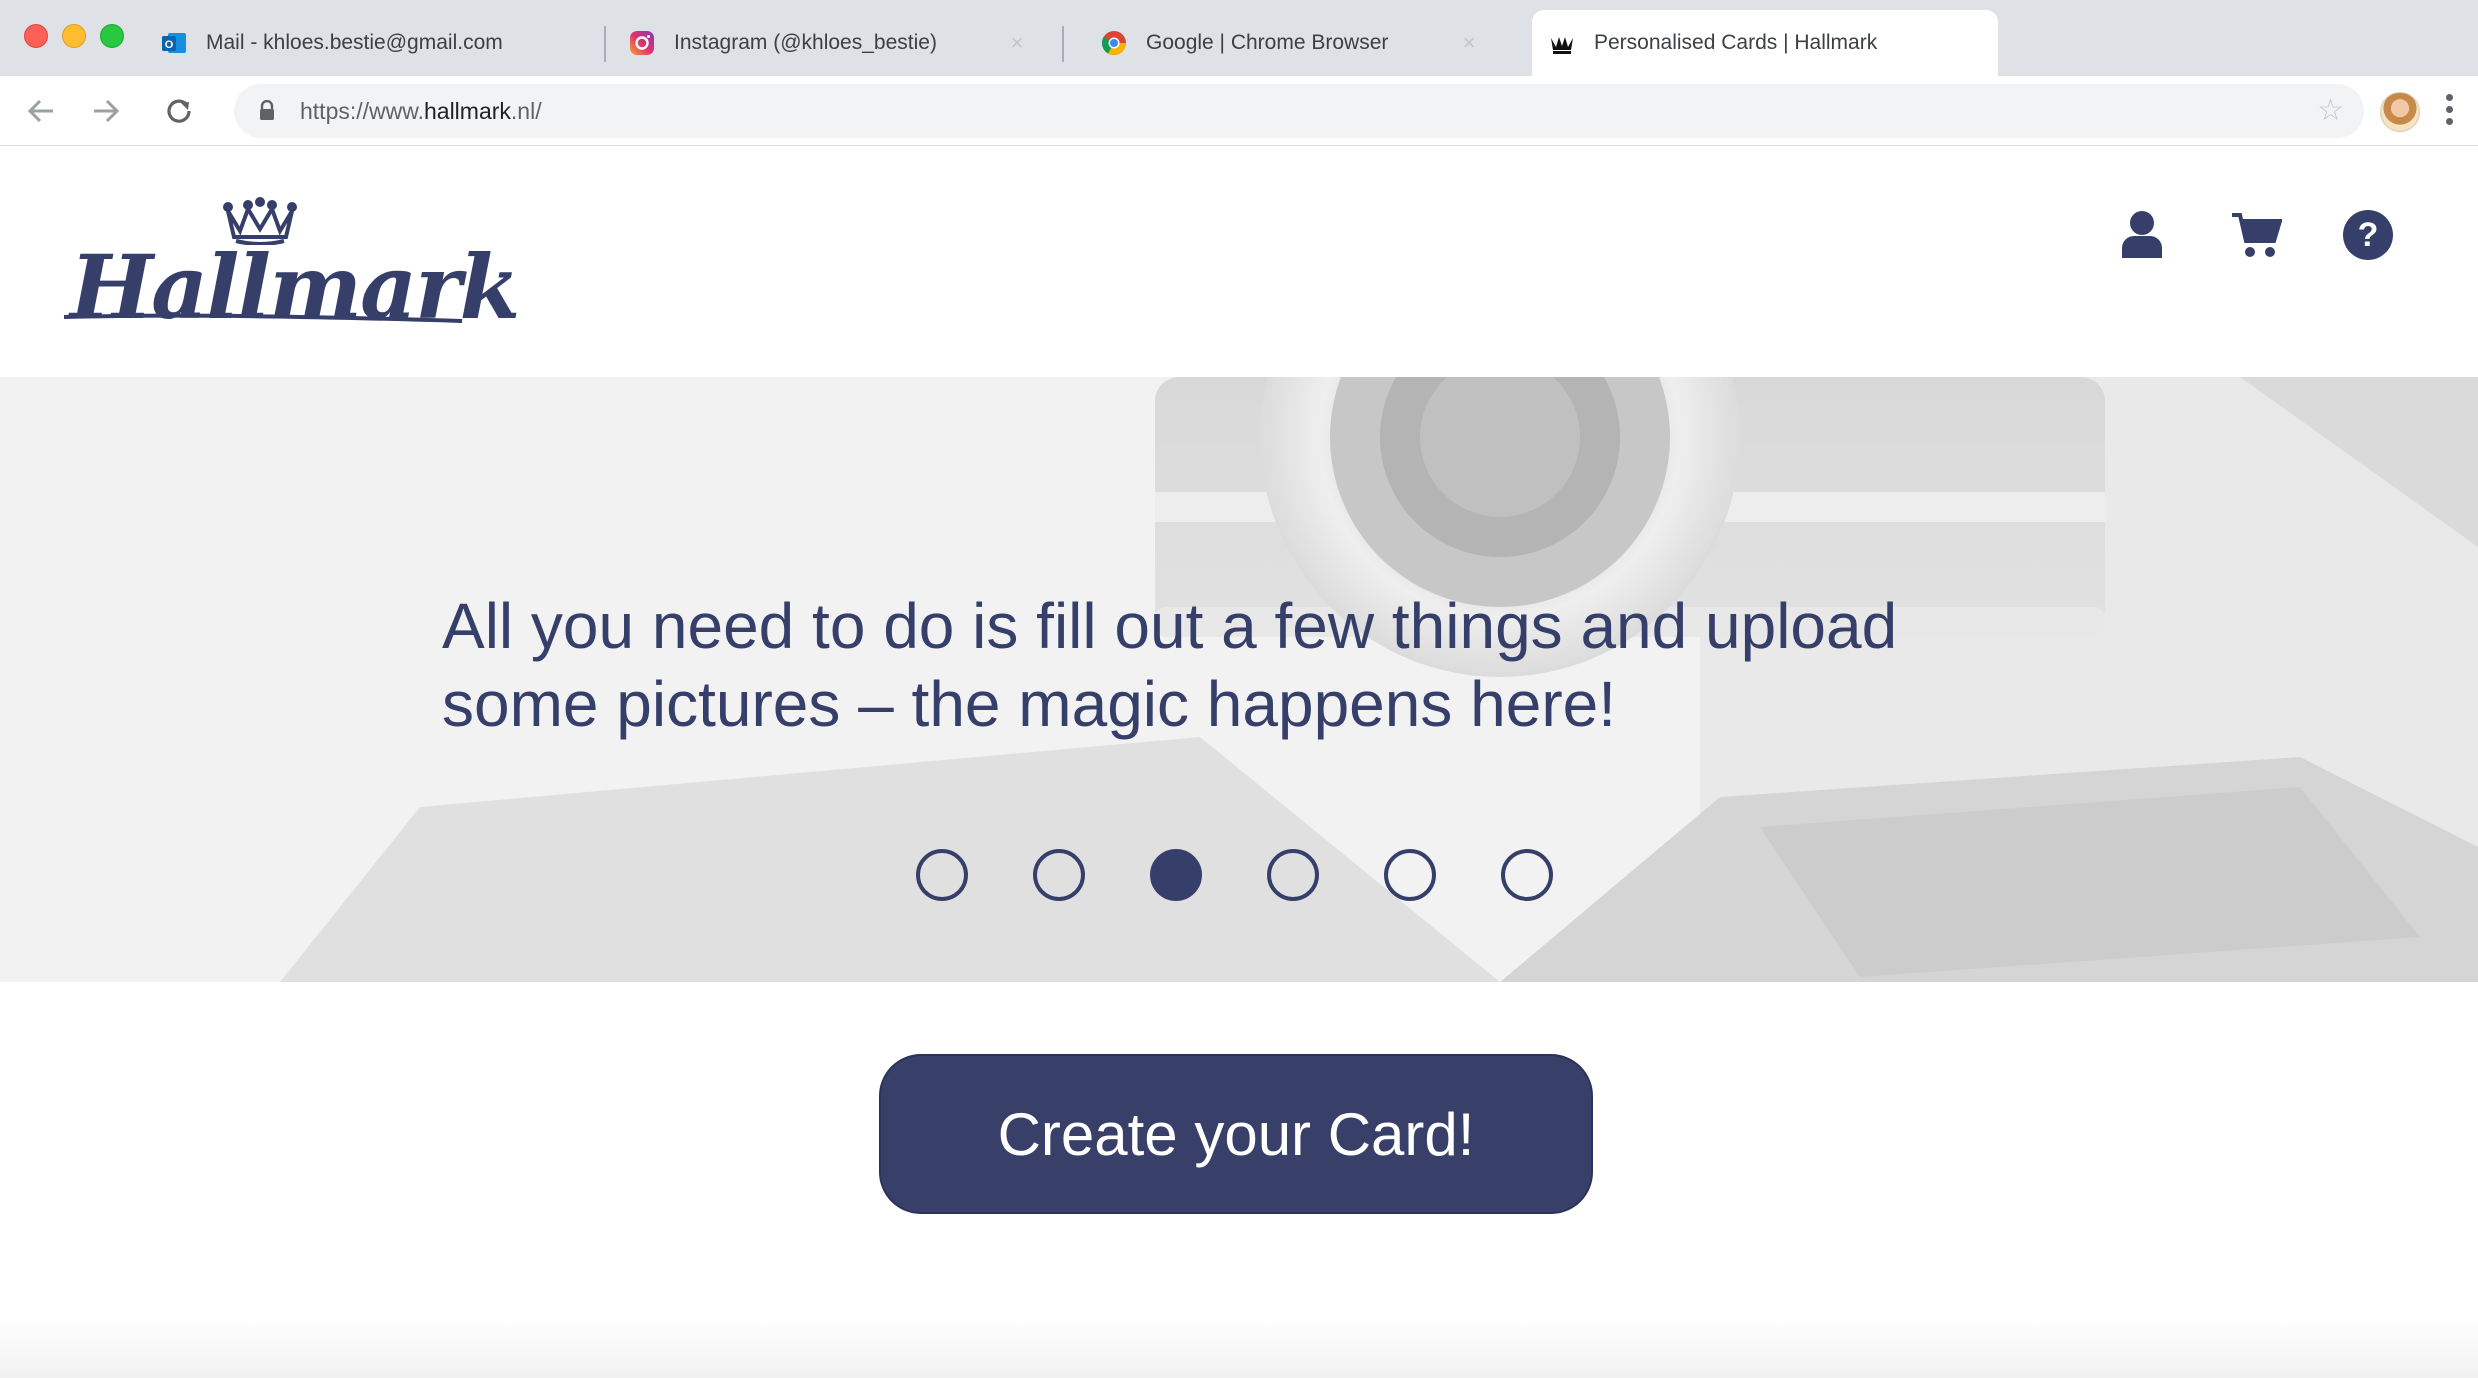 The height and width of the screenshot is (1378, 2478). I want to click on account-icon, so click(2142, 234).